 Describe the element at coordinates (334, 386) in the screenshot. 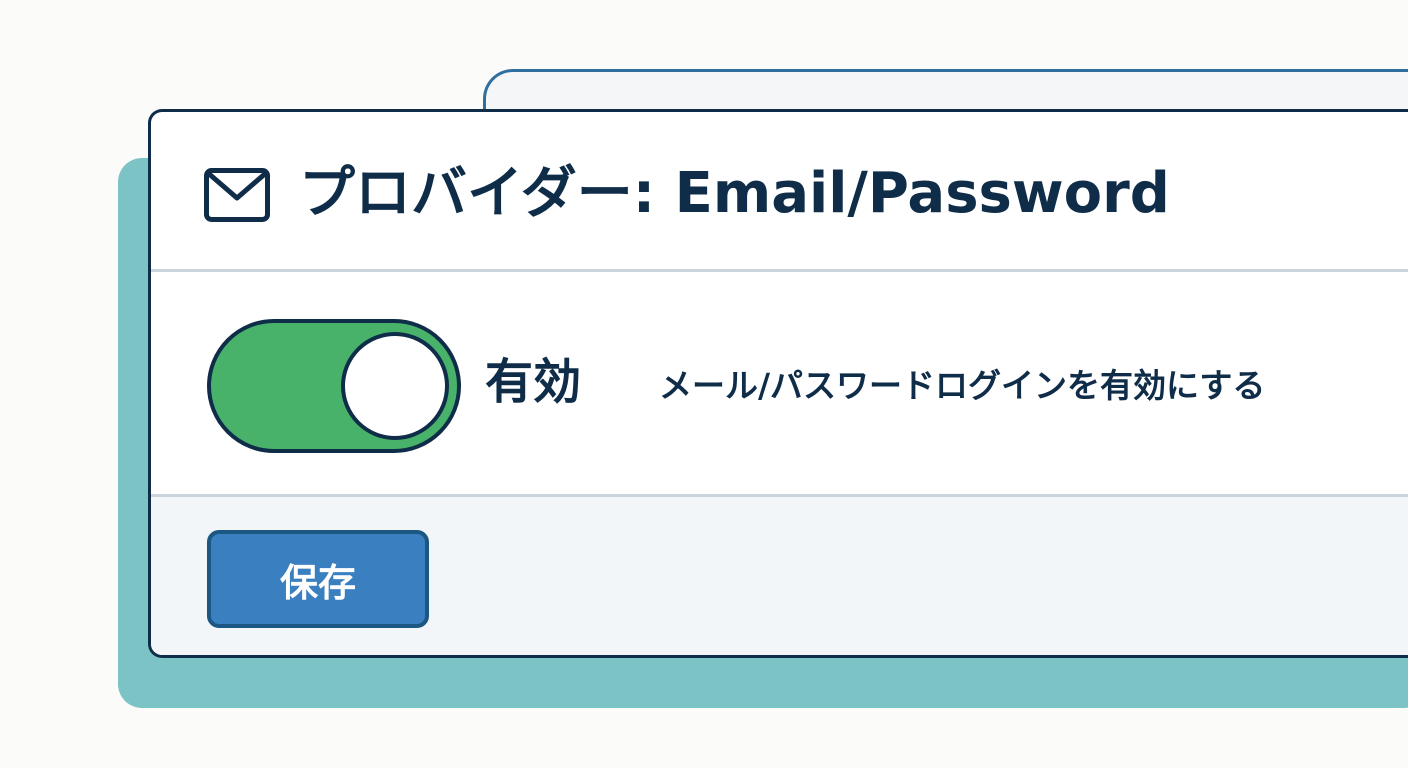

I see `enable-toggle` at that location.